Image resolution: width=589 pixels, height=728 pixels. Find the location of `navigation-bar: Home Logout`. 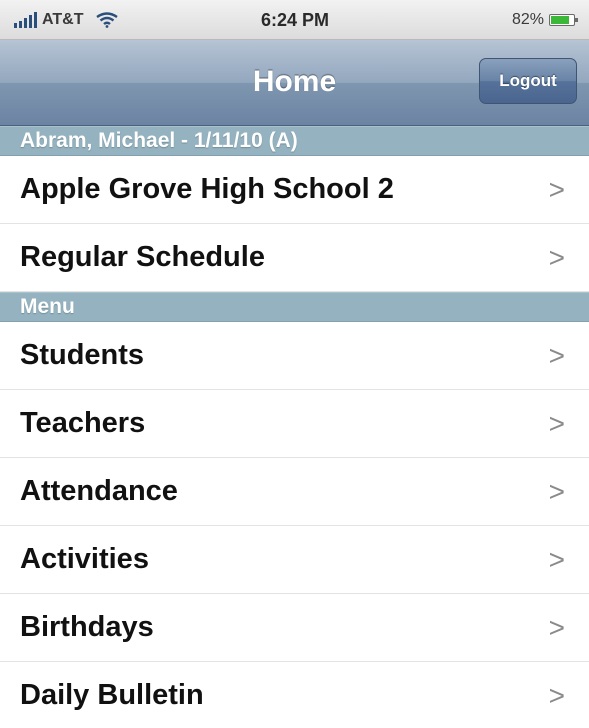

navigation-bar: Home Logout is located at coordinates (294, 83).